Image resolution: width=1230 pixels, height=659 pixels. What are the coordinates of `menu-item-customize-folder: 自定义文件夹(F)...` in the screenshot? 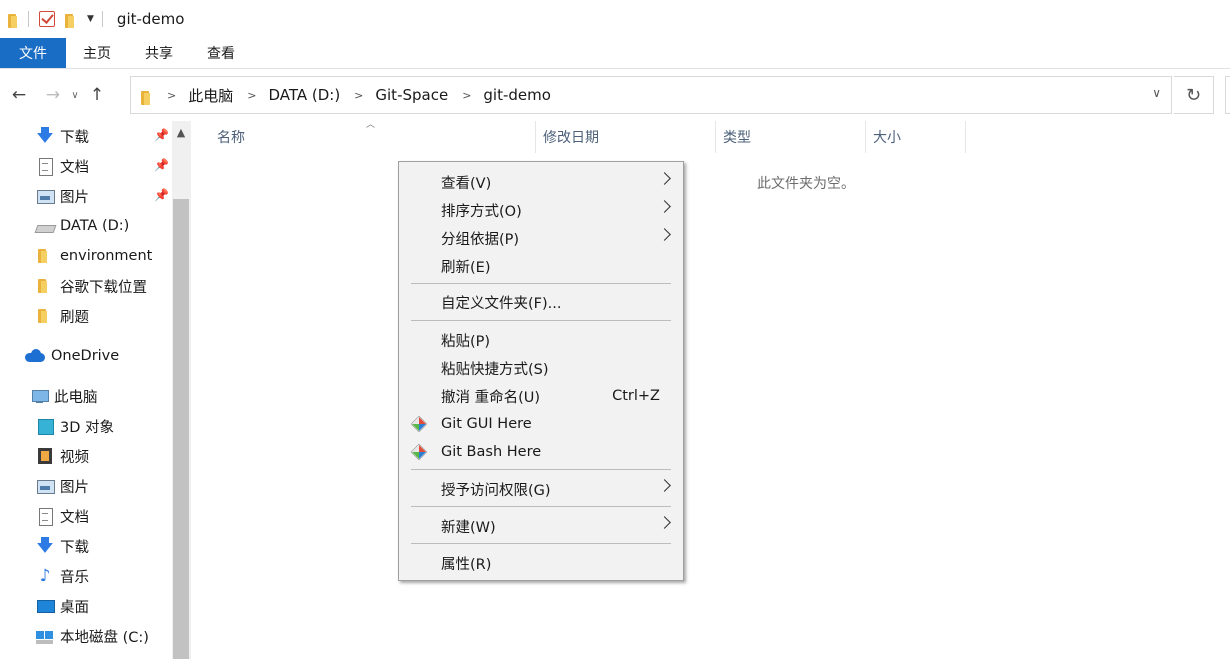 It's located at (541, 302).